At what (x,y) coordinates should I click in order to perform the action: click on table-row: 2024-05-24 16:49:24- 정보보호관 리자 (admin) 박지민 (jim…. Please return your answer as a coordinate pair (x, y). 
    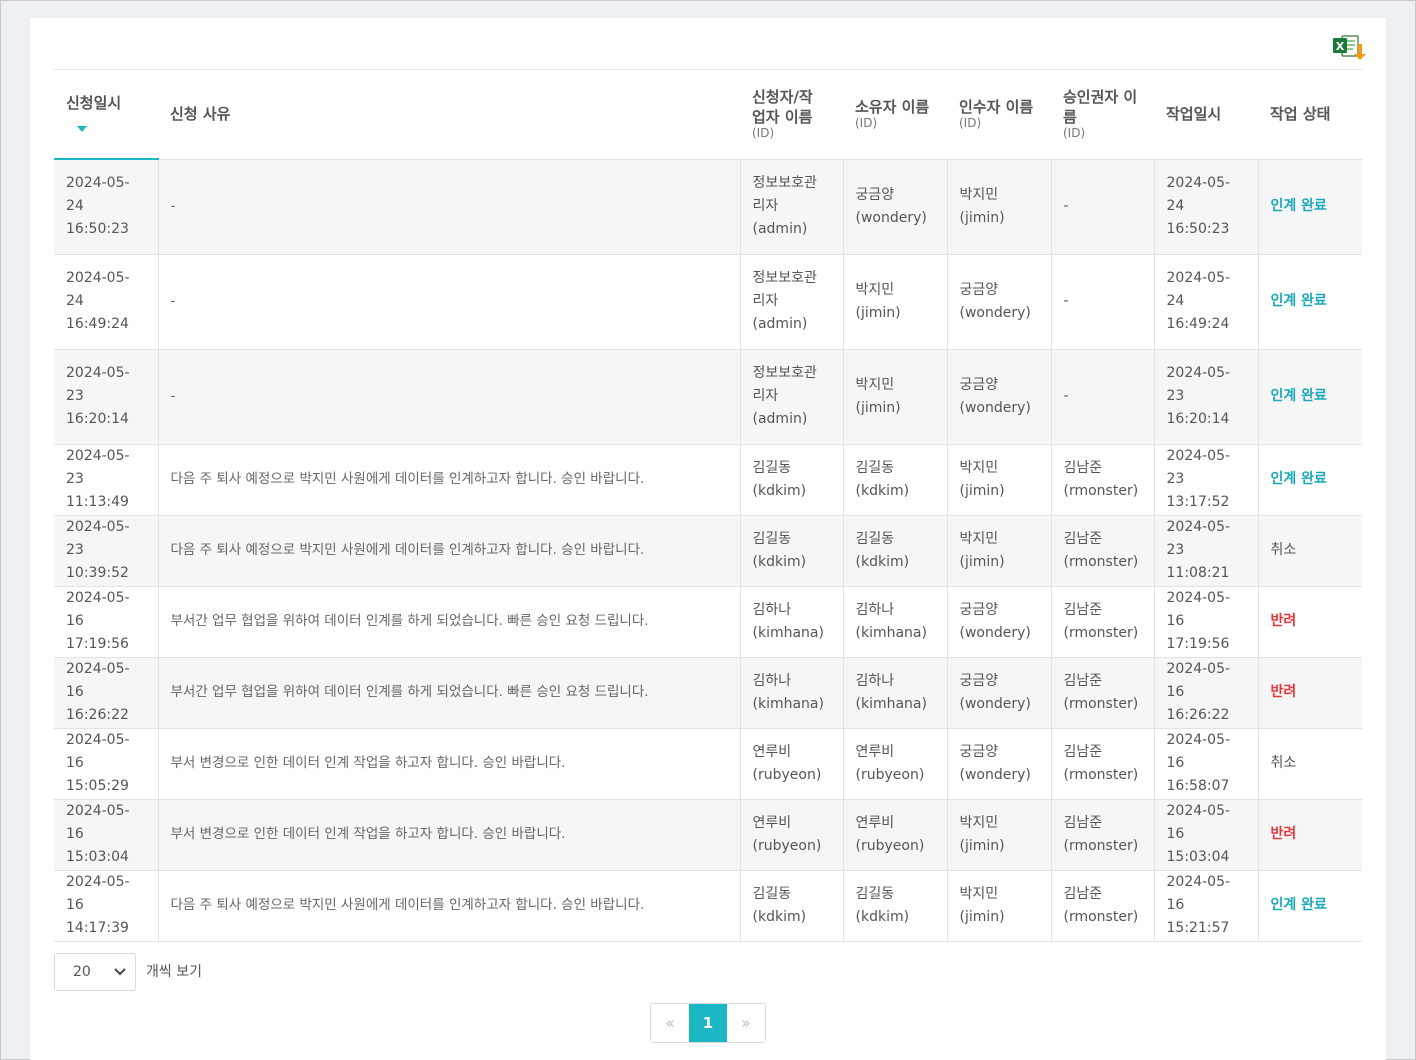
    Looking at the image, I should click on (708, 302).